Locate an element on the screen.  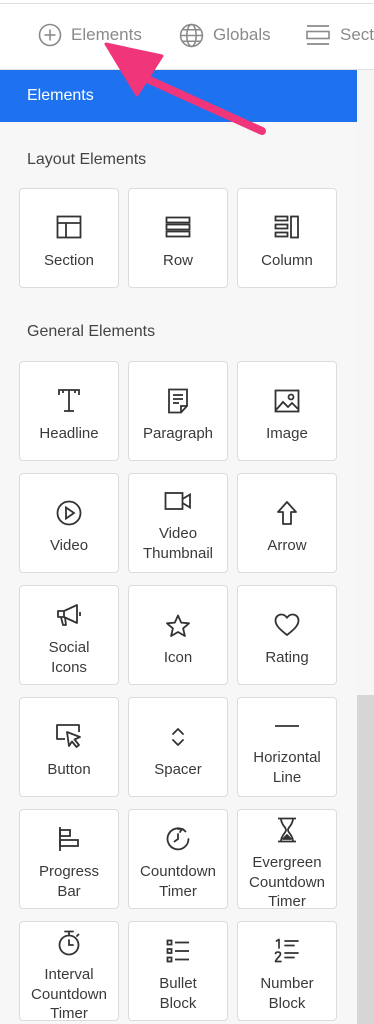
tile-label: Number Block is located at coordinates (287, 993).